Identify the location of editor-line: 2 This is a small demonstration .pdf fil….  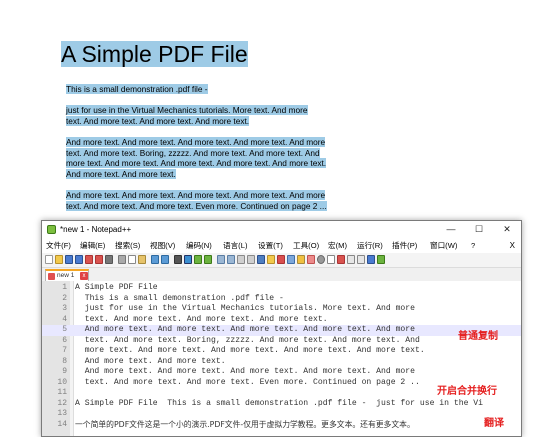
(281, 299).